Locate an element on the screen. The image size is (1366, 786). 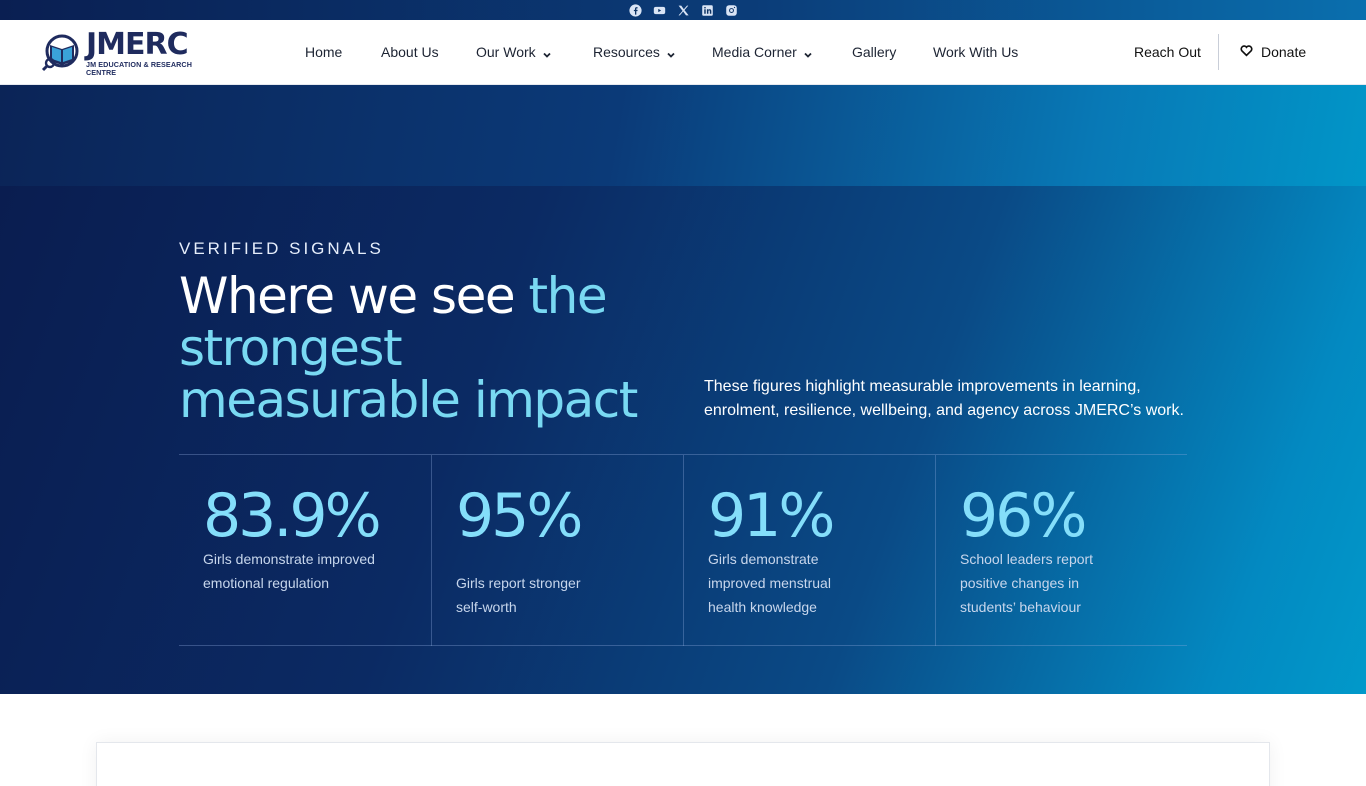
nav-work-with-us: Work With Us is located at coordinates (975, 52).